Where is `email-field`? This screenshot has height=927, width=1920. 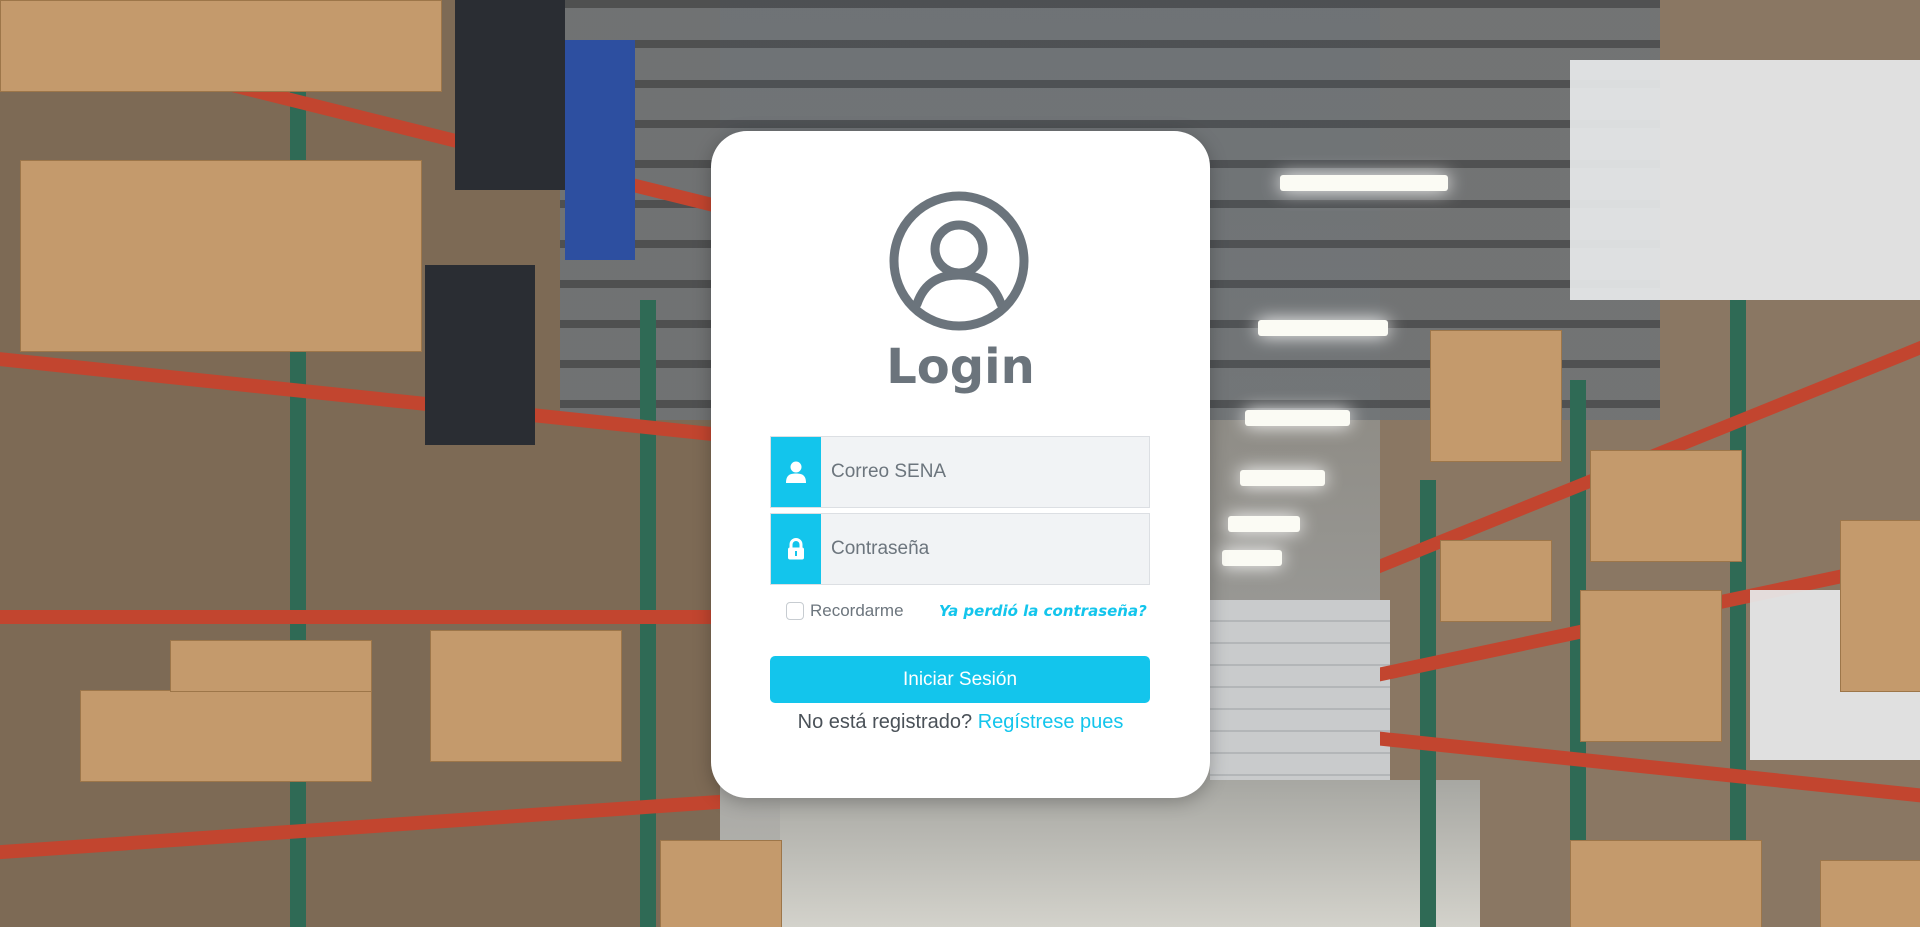
email-field is located at coordinates (960, 472).